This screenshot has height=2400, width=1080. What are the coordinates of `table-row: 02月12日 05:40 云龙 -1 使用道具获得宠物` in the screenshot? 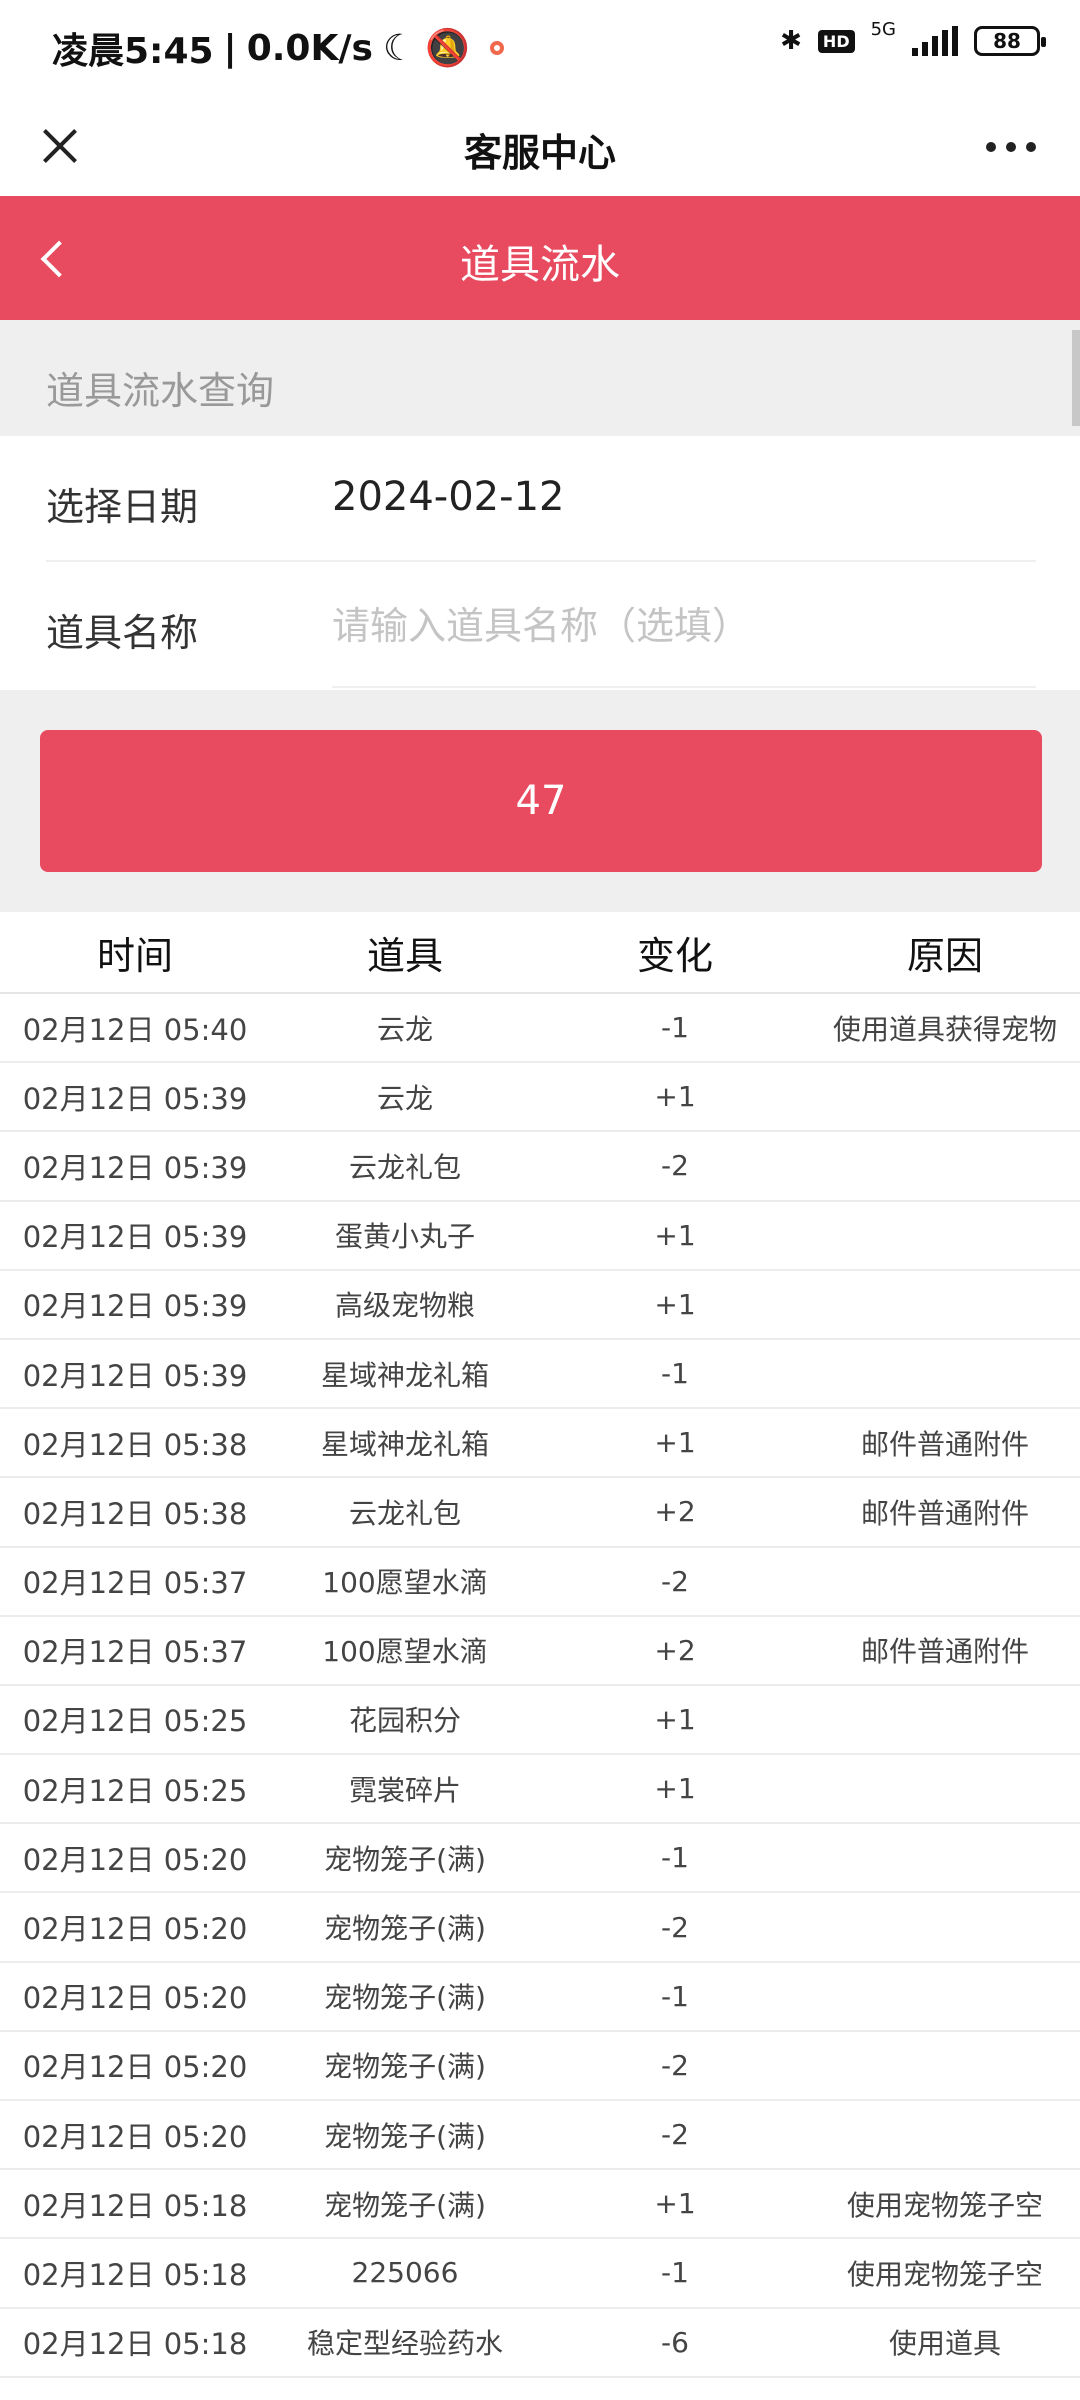 It's located at (540, 1029).